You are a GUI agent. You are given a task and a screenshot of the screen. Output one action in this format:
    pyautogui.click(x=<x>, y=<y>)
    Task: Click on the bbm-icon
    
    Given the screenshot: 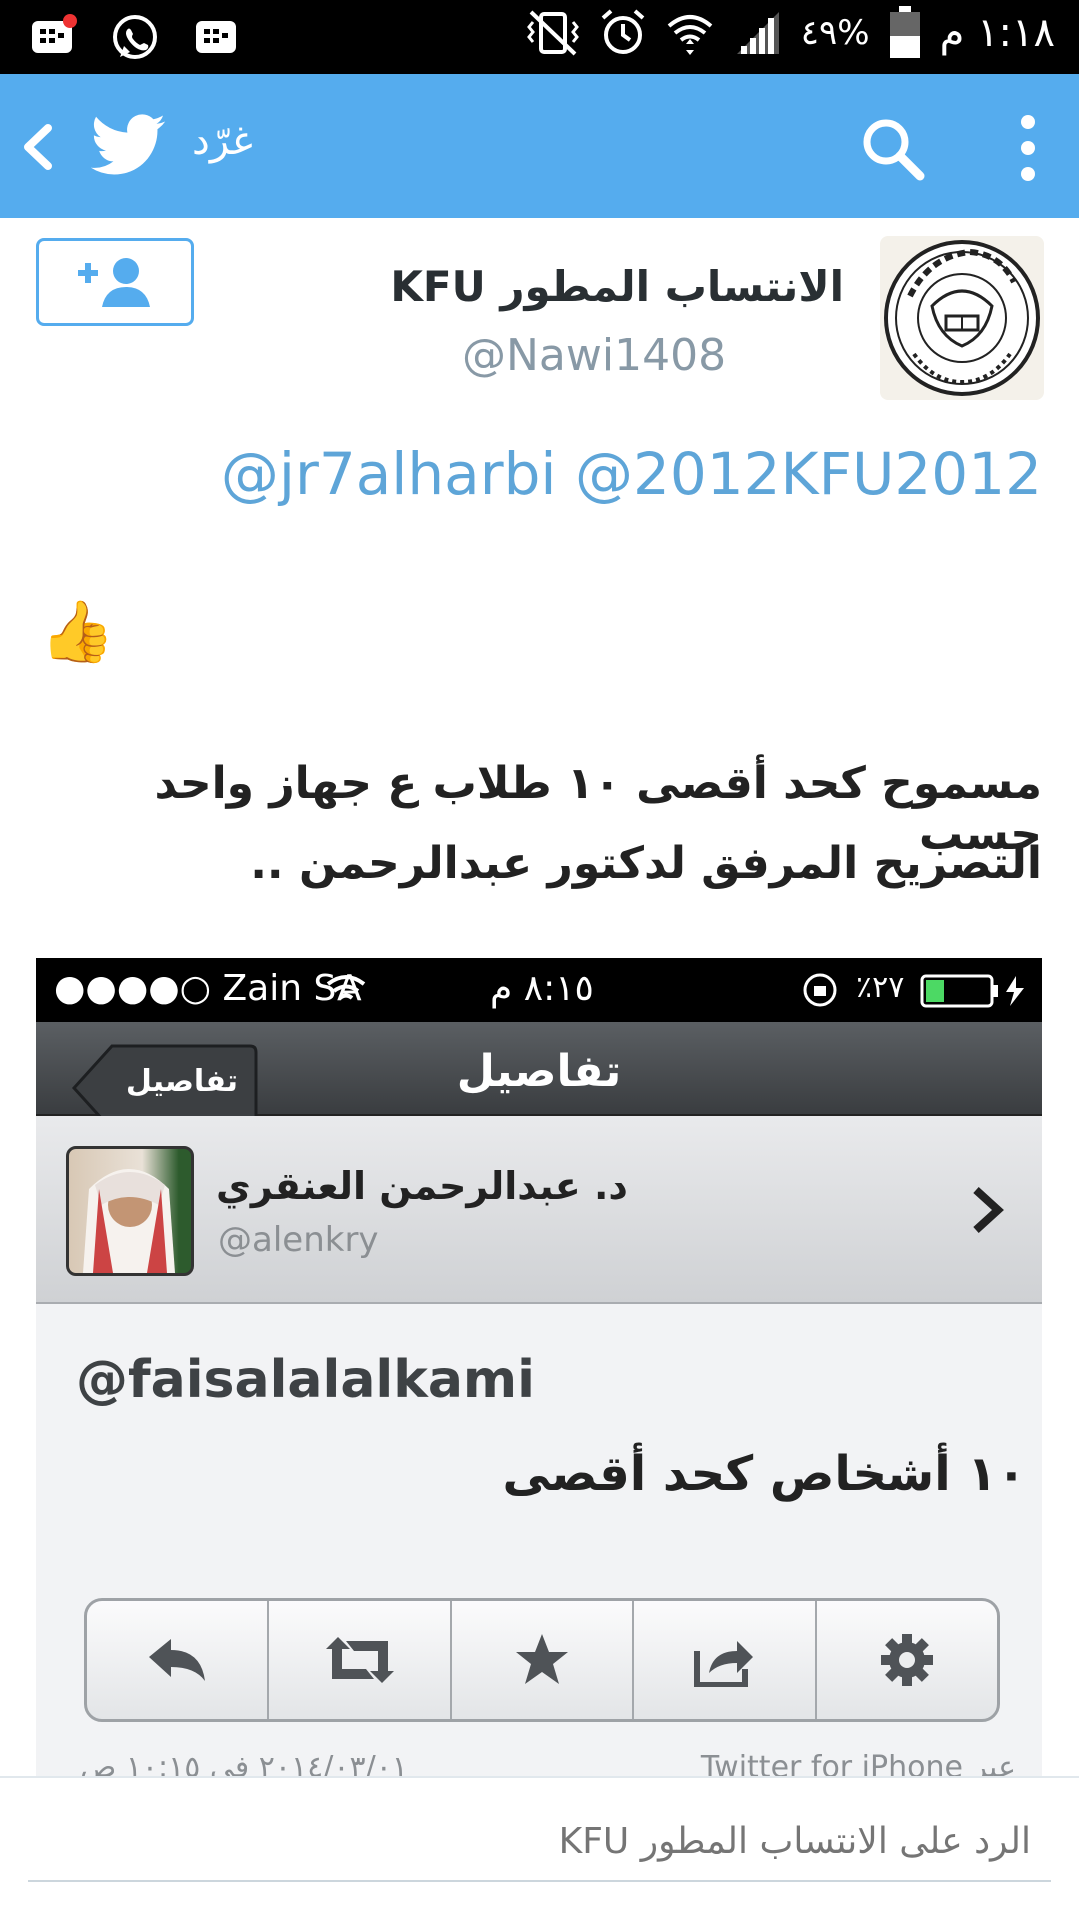 What is the action you would take?
    pyautogui.click(x=216, y=37)
    